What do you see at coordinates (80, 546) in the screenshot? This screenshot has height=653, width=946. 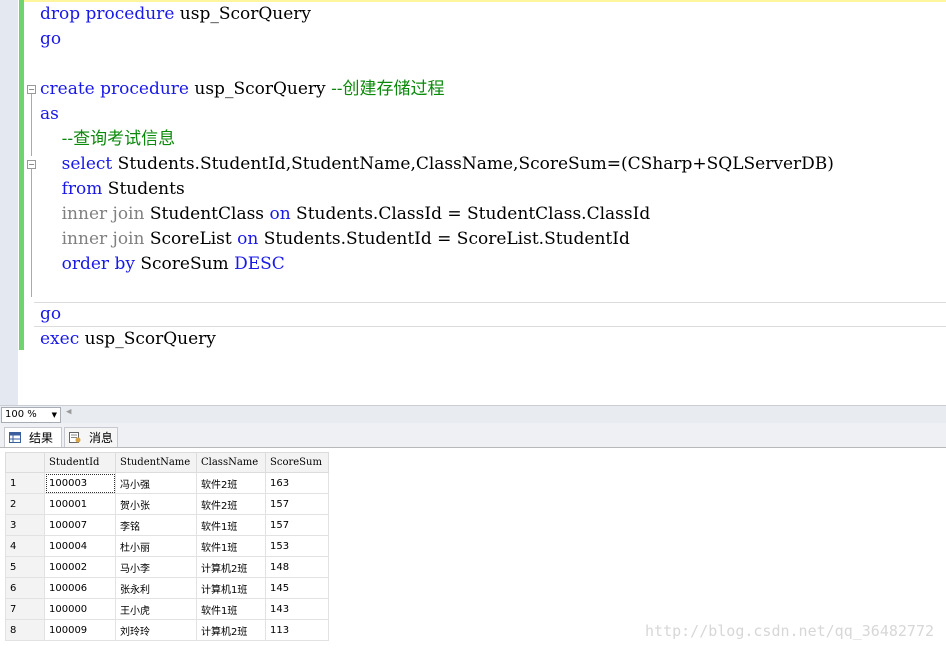 I see `grid-cell: 100004` at bounding box center [80, 546].